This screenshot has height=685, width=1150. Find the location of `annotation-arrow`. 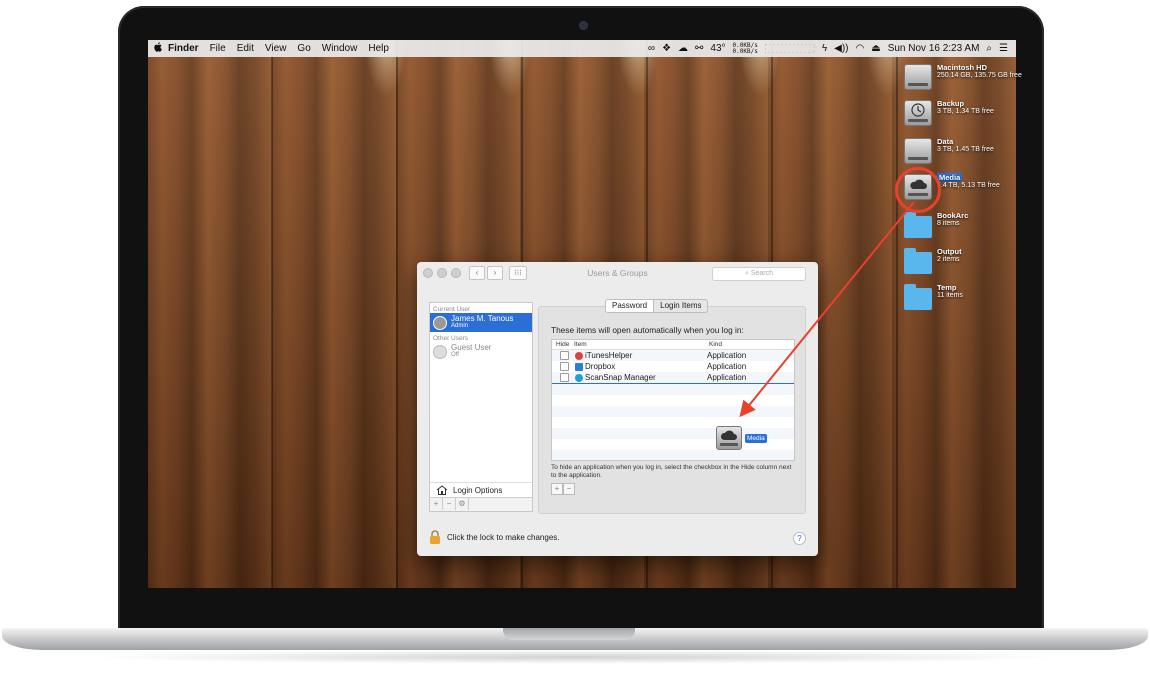

annotation-arrow is located at coordinates (827, 309).